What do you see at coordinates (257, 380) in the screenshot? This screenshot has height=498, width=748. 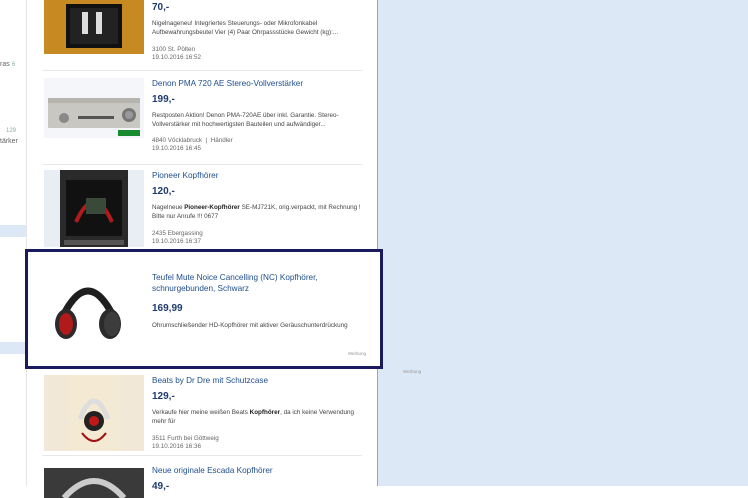 I see `listing-title-link: Beats by Dr Dre mit Schutzcase` at bounding box center [257, 380].